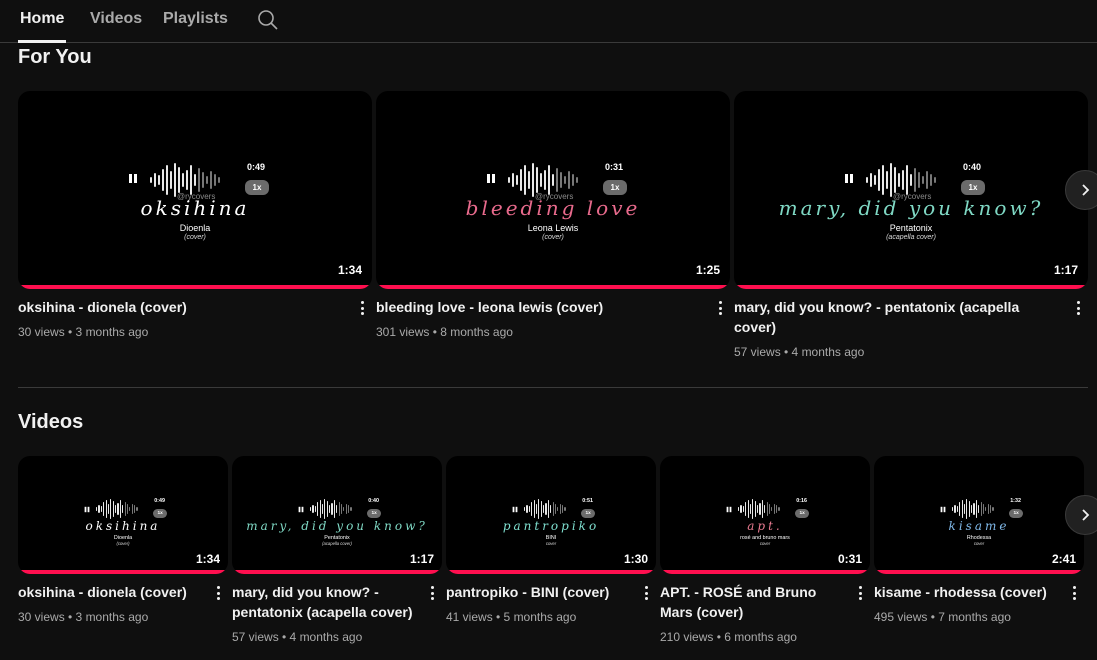 This screenshot has width=1097, height=660. Describe the element at coordinates (752, 602) in the screenshot. I see `video-title: APT. - ROSÉ and Bruno Mars (cover)` at that location.